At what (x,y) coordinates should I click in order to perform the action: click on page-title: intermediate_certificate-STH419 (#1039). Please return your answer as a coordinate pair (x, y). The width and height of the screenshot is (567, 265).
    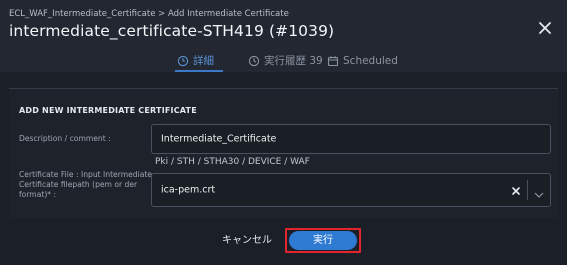
    Looking at the image, I should click on (172, 31).